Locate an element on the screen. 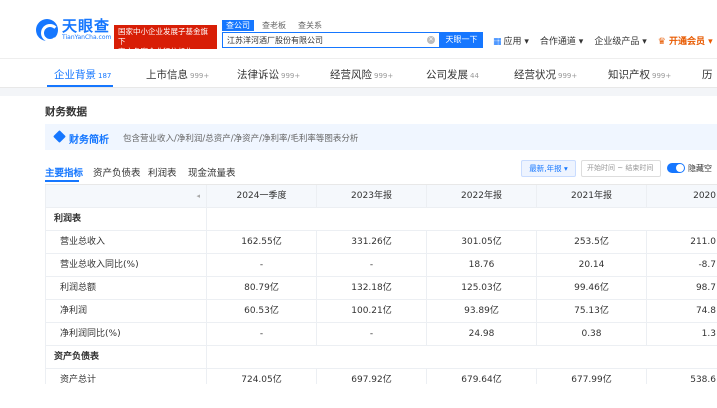  logo-domain: TianYanCha.com is located at coordinates (87, 37).